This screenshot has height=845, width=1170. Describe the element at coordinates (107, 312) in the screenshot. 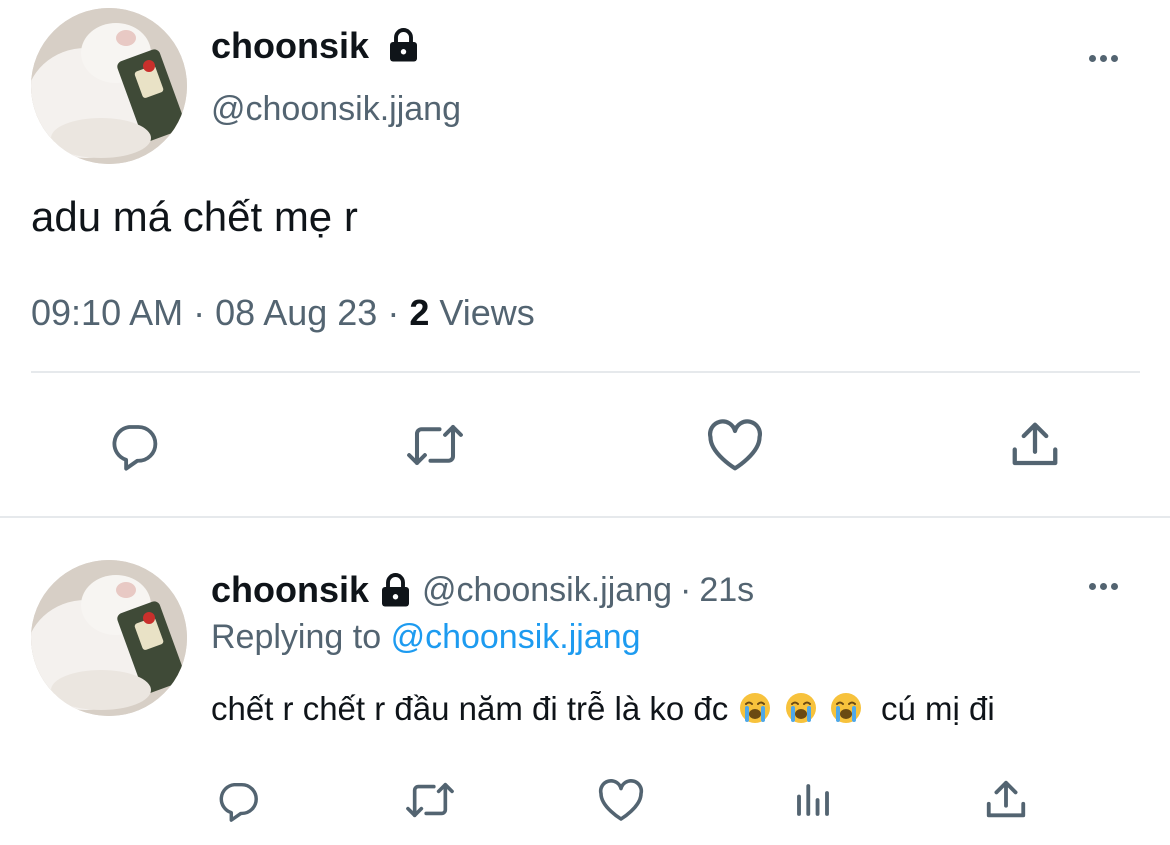

I see `tweet-time: 09:10 AM` at that location.